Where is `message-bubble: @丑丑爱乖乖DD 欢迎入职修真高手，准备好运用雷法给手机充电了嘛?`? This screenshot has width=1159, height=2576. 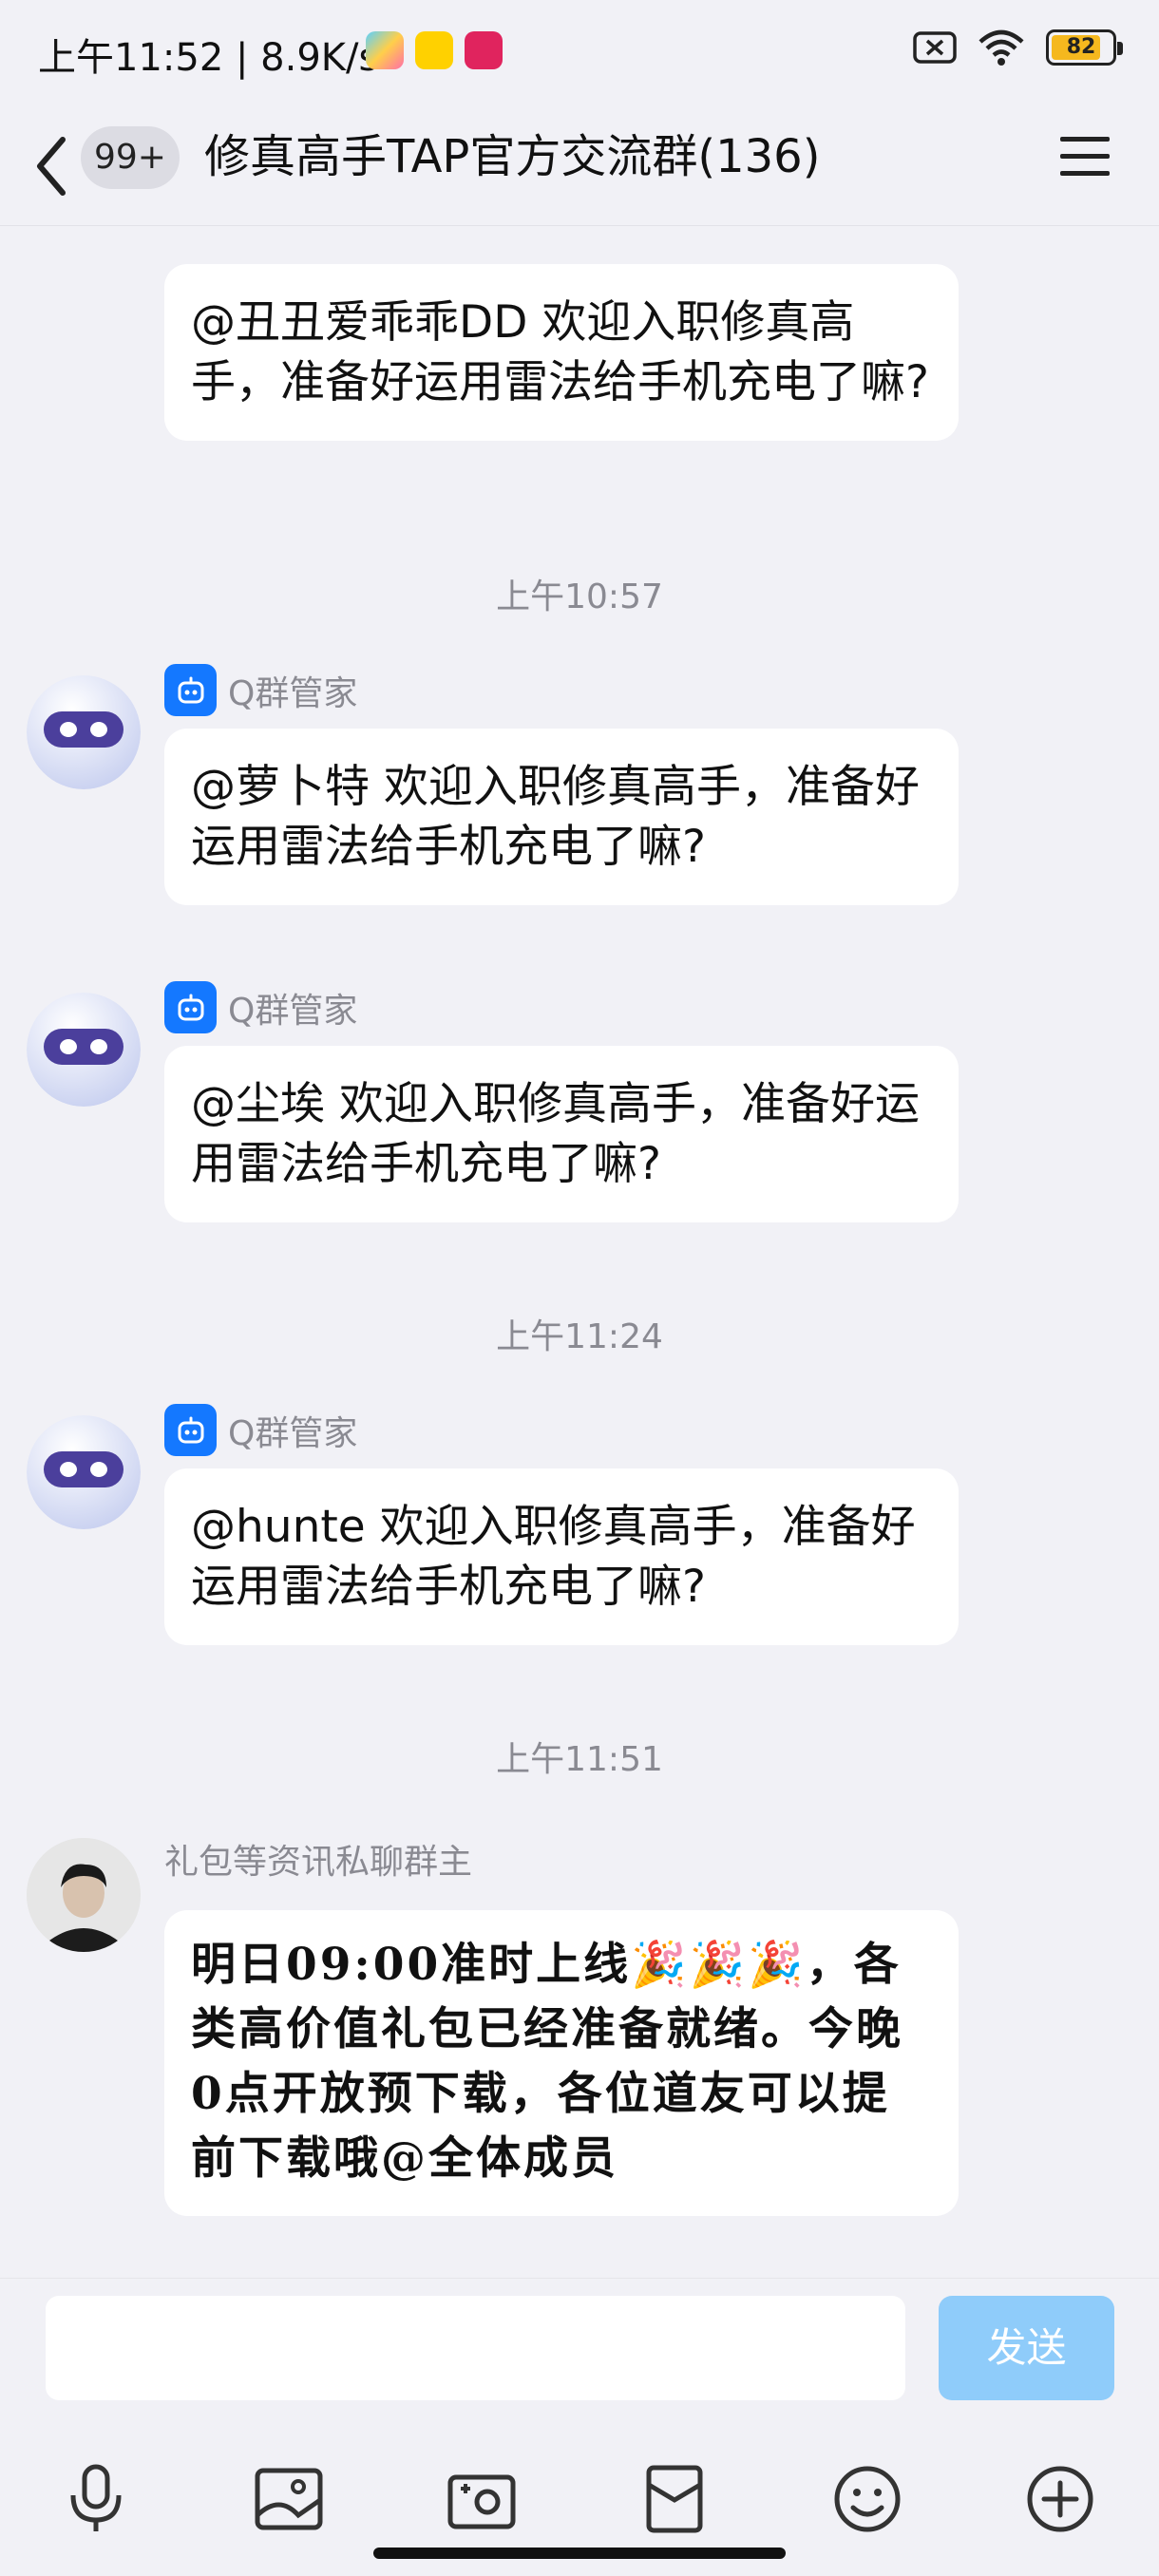 message-bubble: @丑丑爱乖乖DD 欢迎入职修真高手，准备好运用雷法给手机充电了嘛? is located at coordinates (561, 352).